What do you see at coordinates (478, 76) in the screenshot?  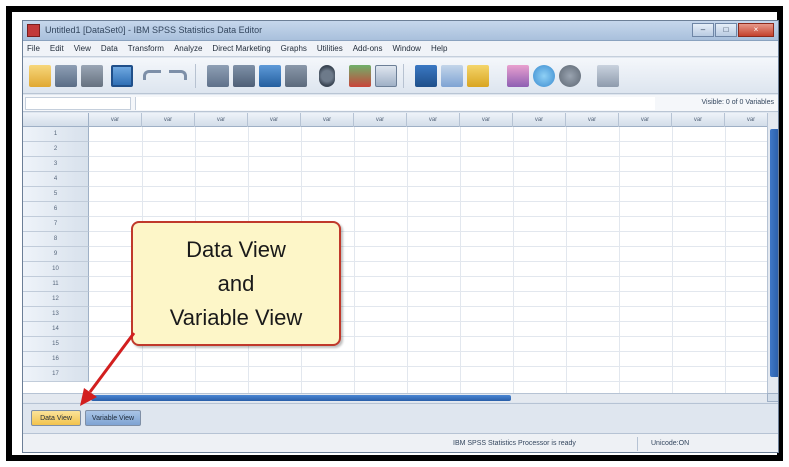 I see `select-cases-icon` at bounding box center [478, 76].